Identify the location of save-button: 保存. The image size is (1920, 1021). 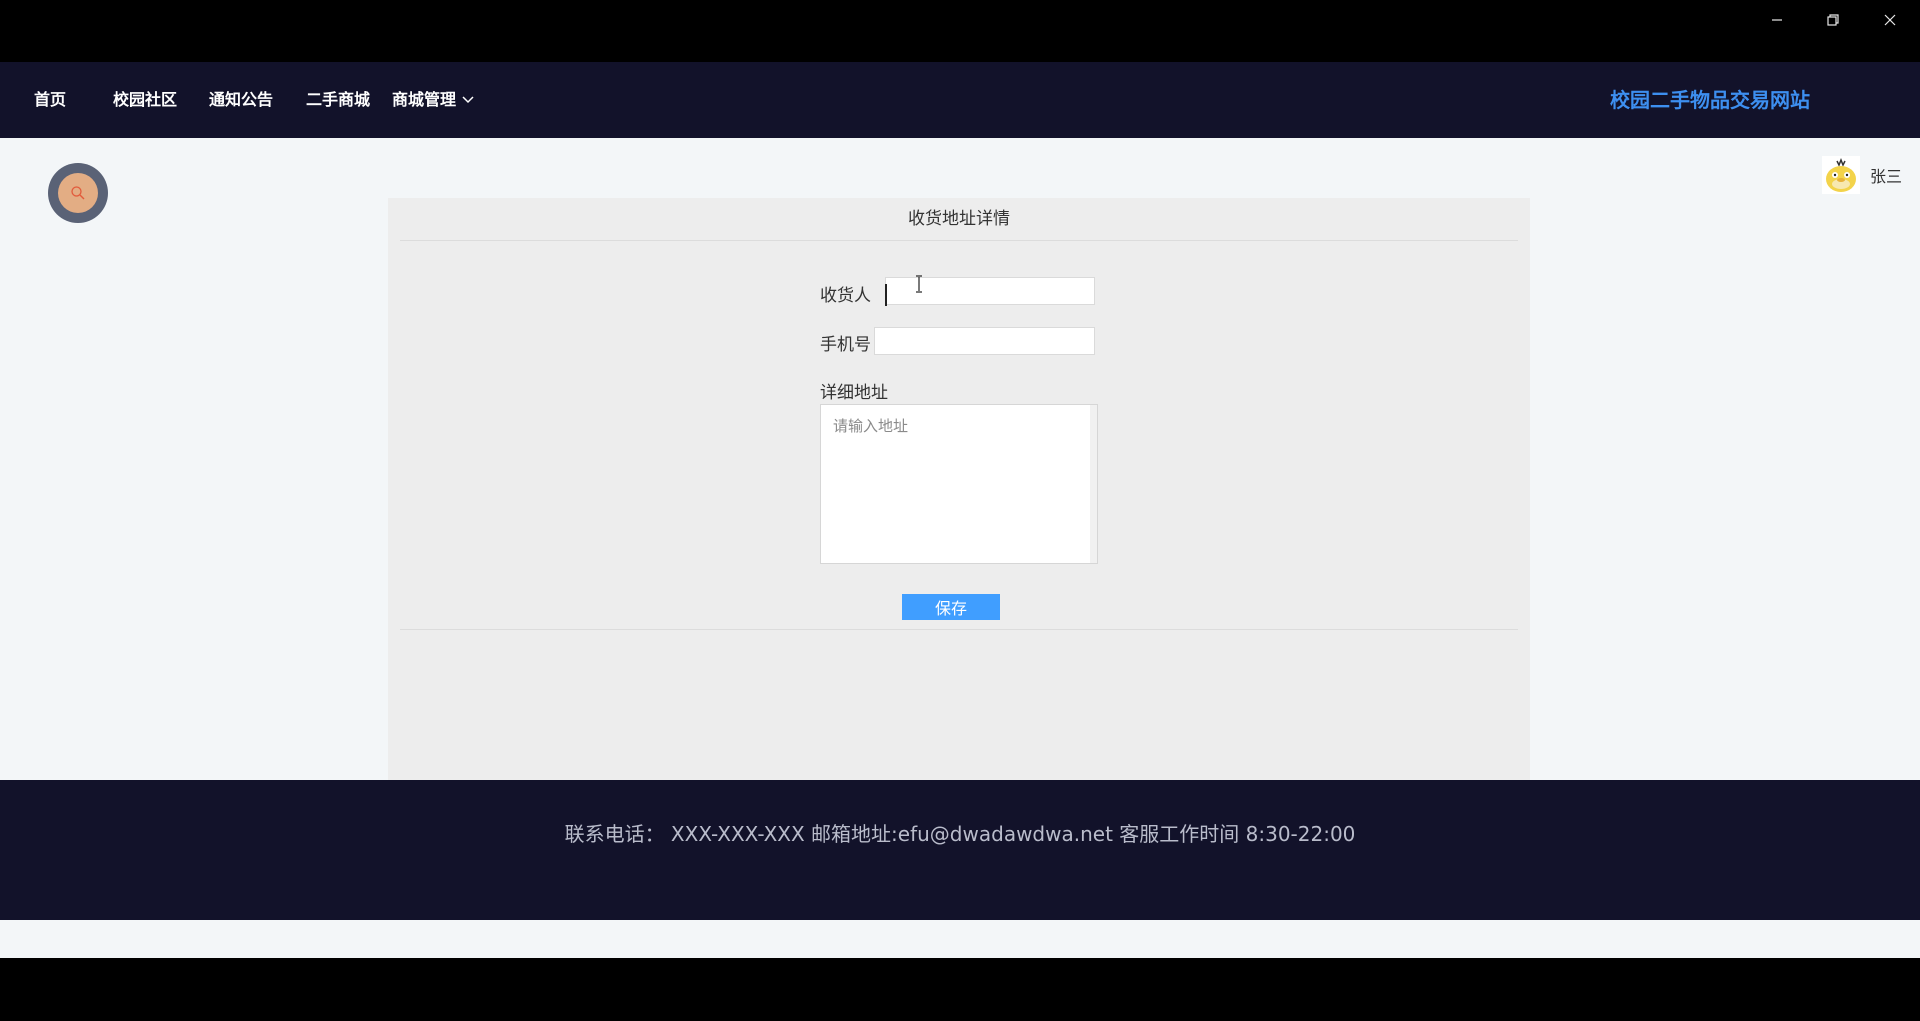
(951, 607).